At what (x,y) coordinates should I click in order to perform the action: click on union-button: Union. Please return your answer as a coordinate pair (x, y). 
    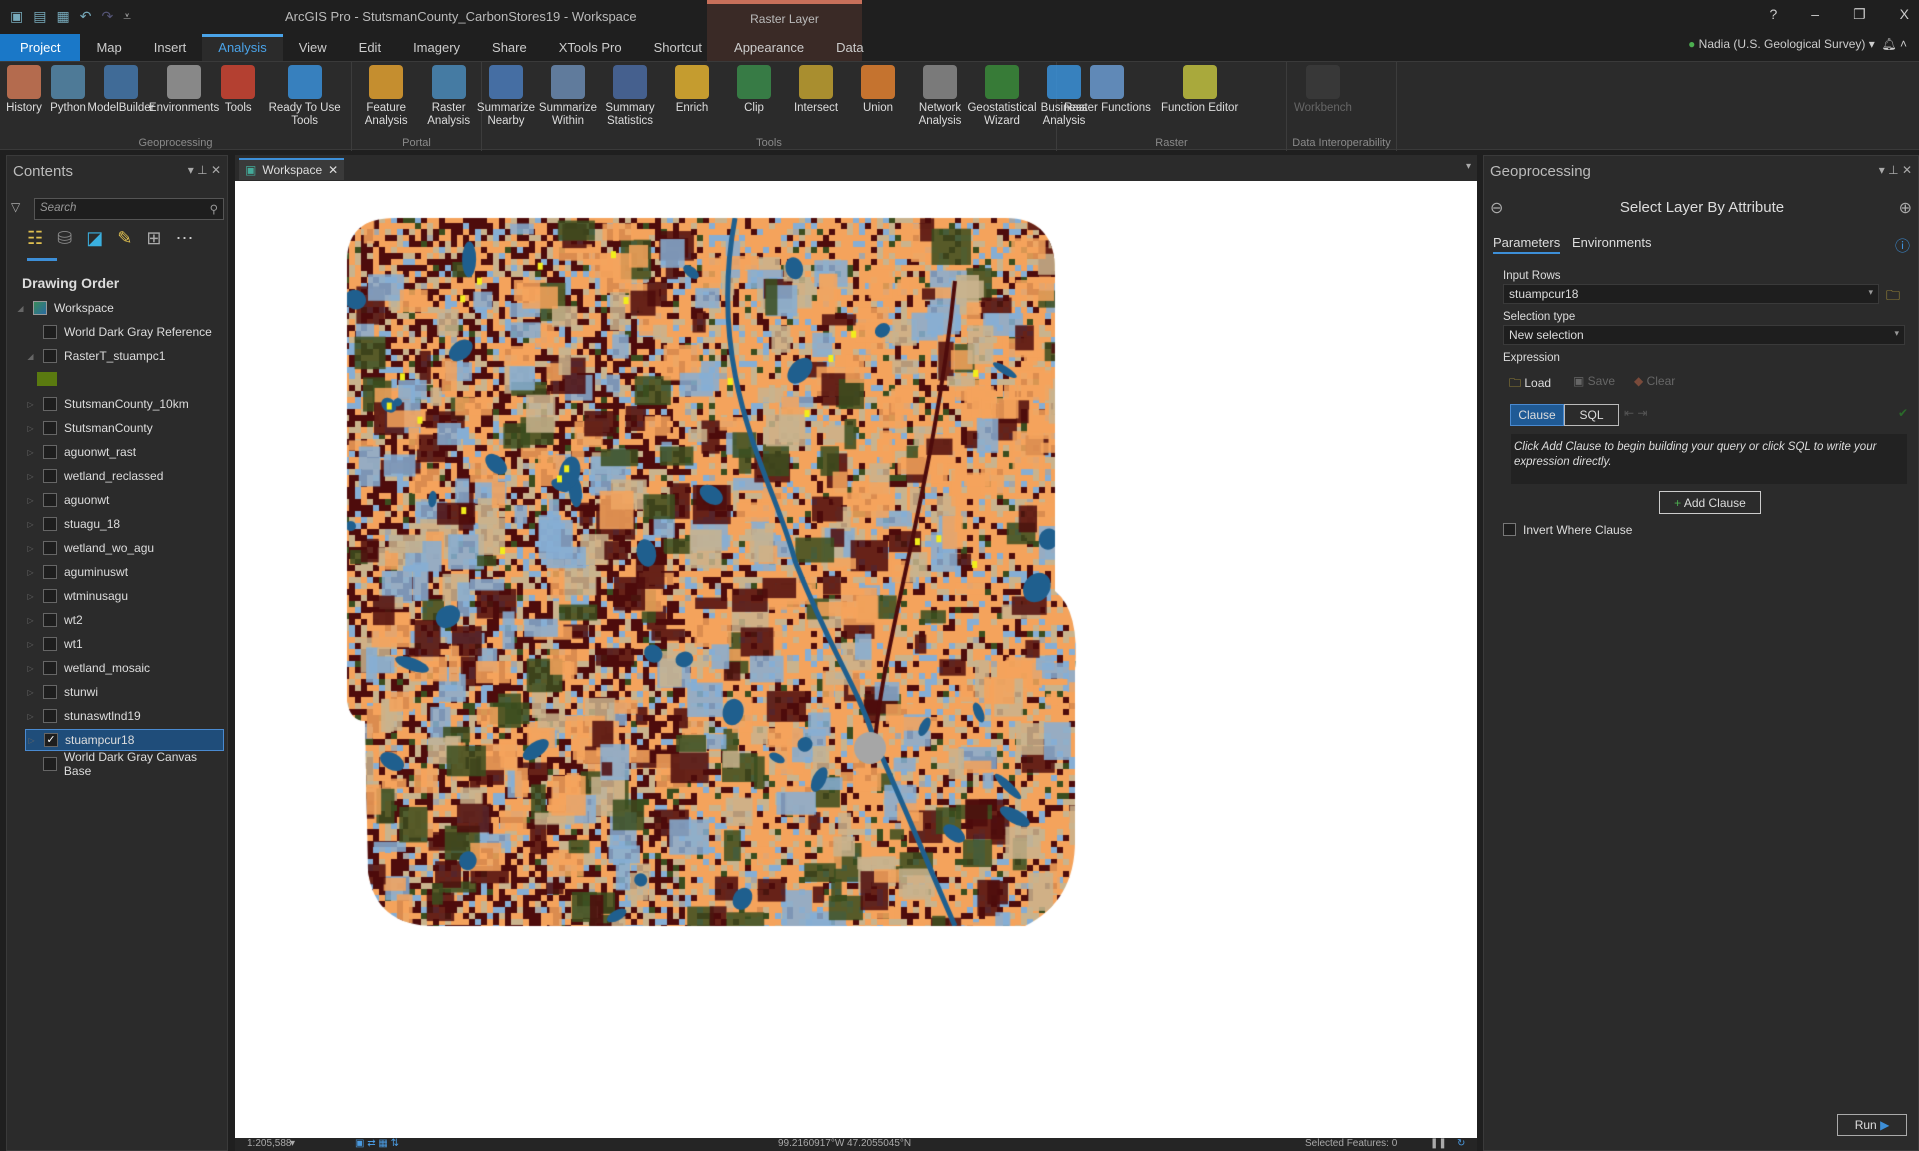
    Looking at the image, I should click on (878, 96).